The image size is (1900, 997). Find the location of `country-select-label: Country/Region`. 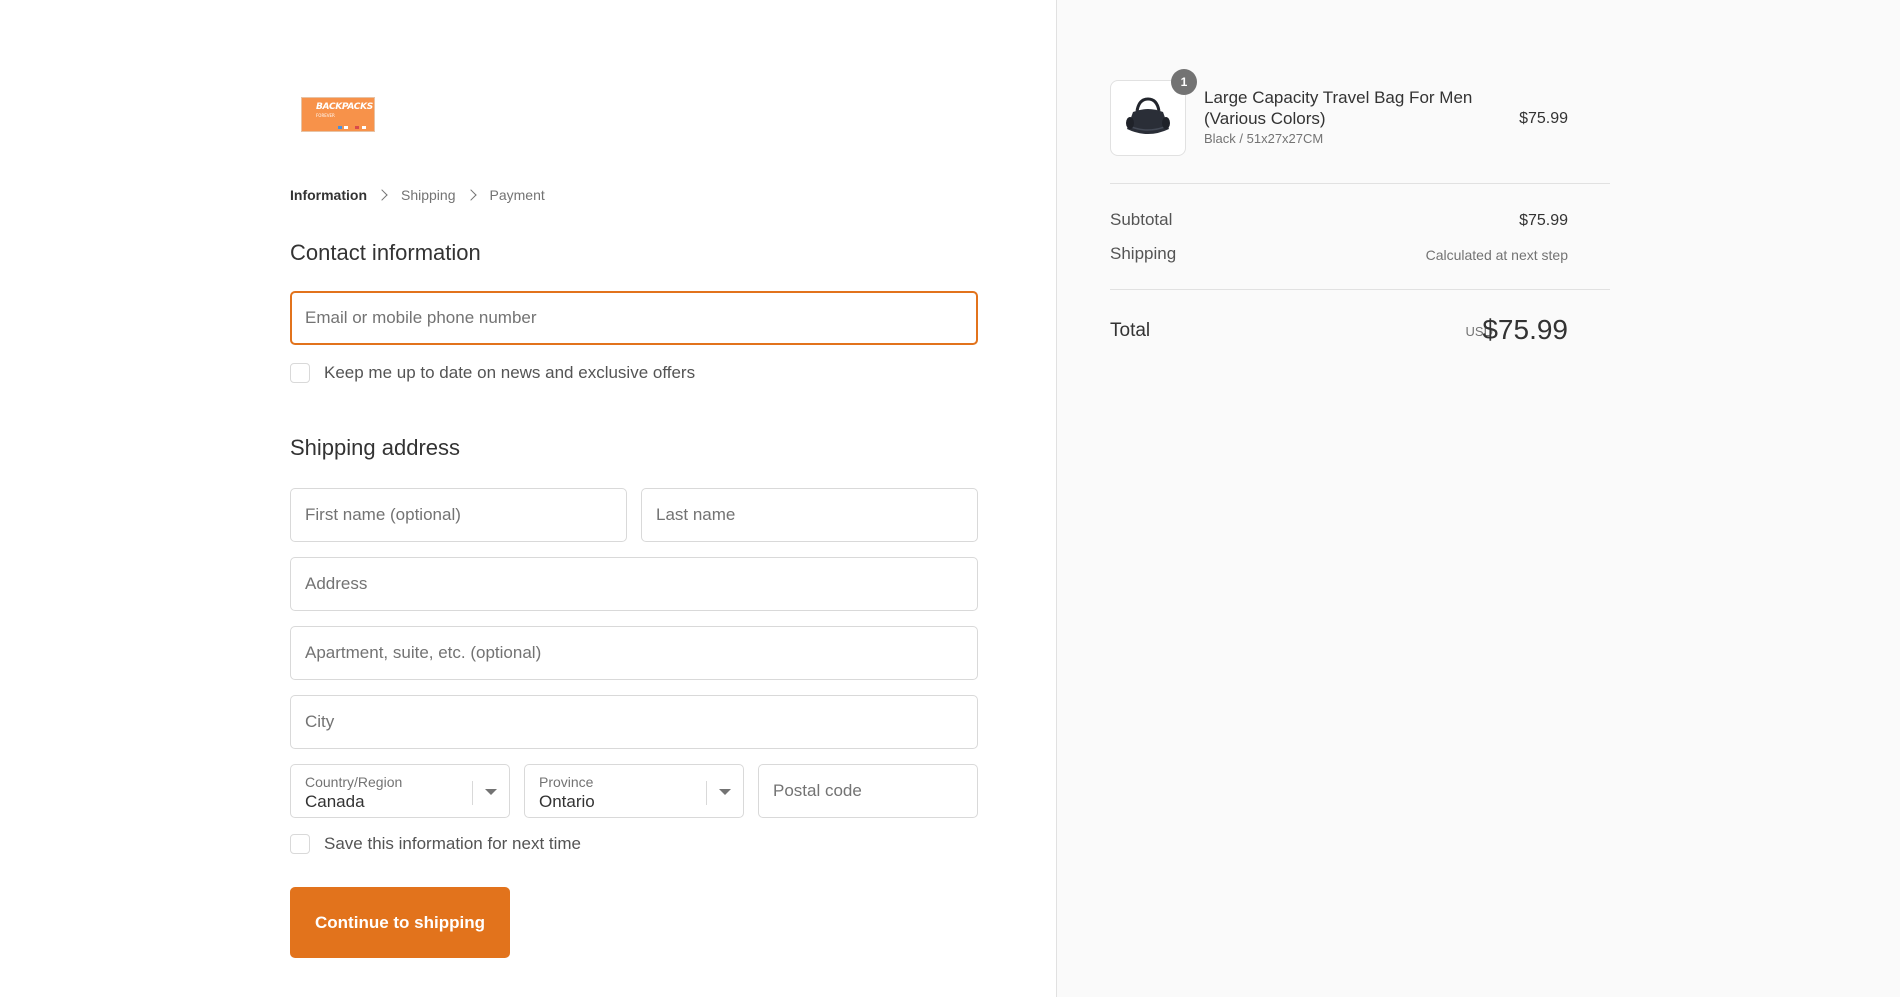

country-select-label: Country/Region is located at coordinates (354, 782).